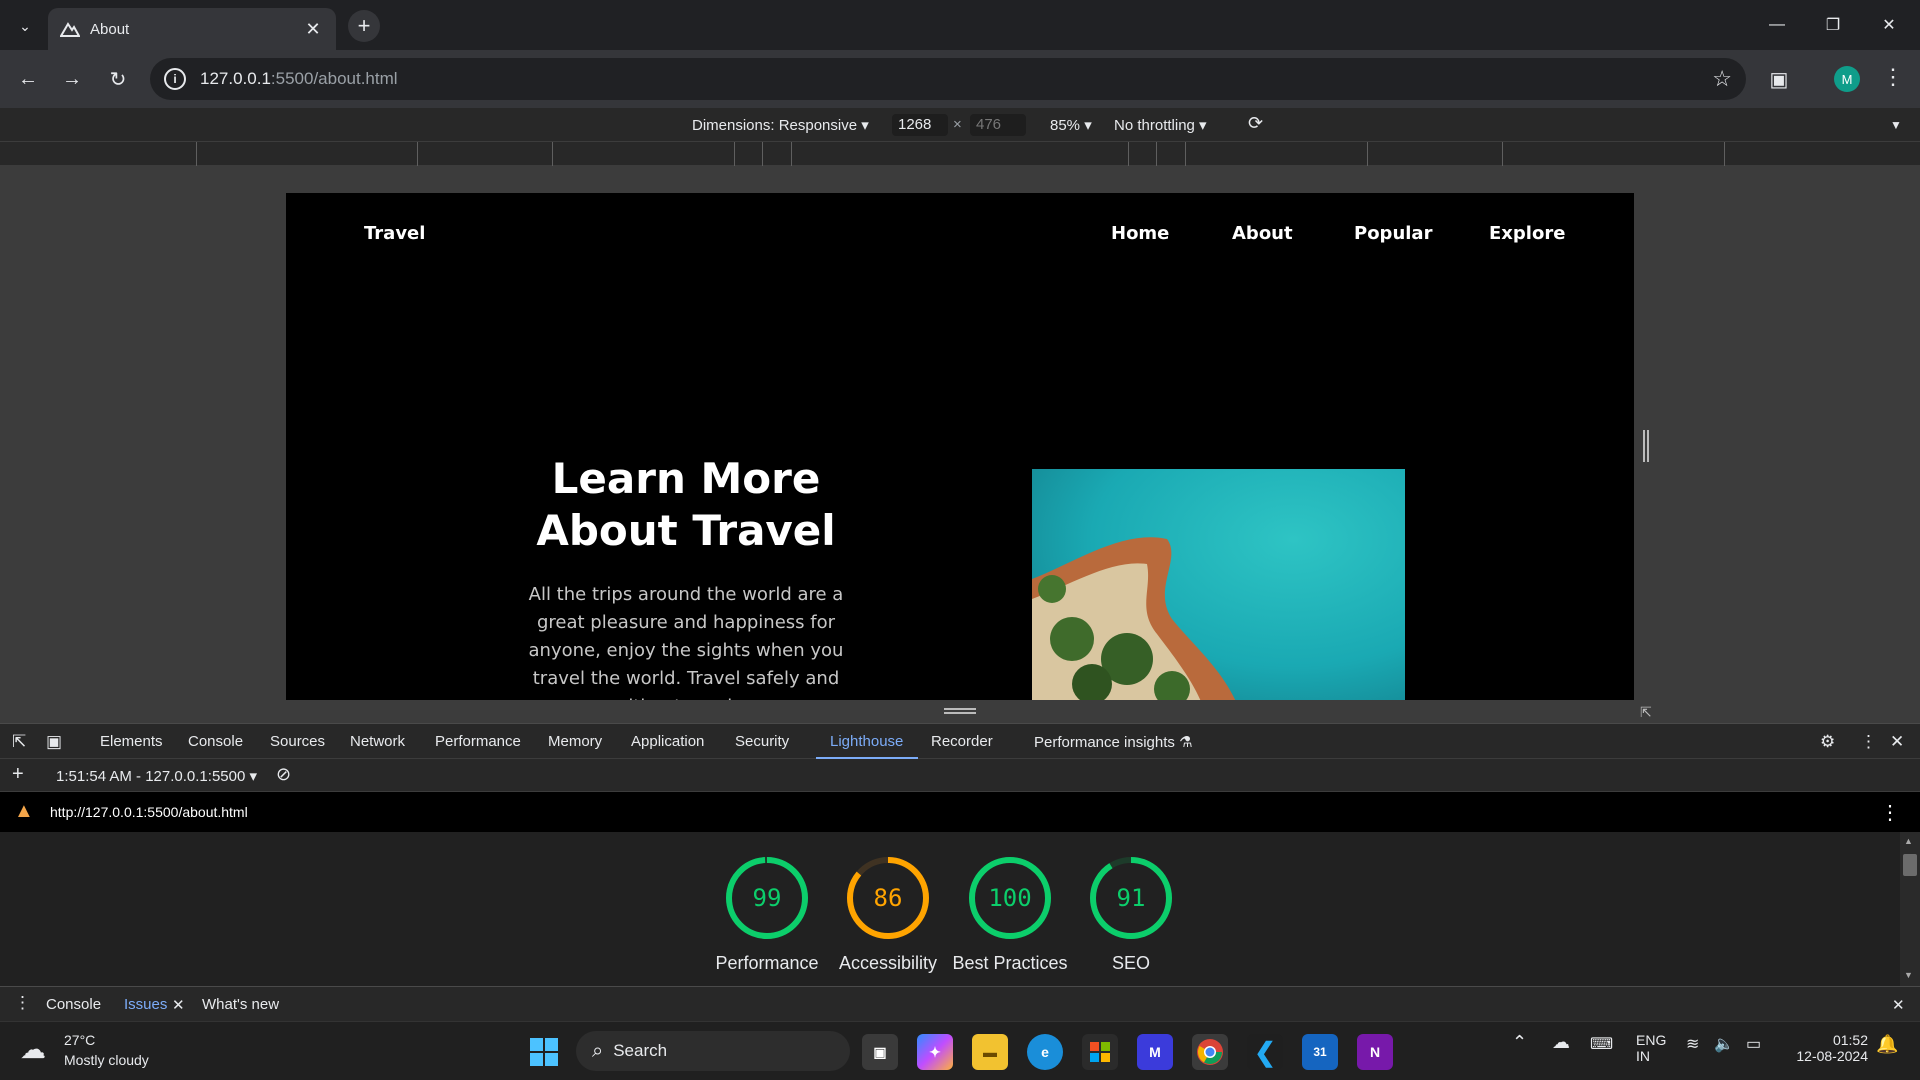 The image size is (1920, 1080). What do you see at coordinates (79, 1040) in the screenshot?
I see `weather-temp: 27°C` at bounding box center [79, 1040].